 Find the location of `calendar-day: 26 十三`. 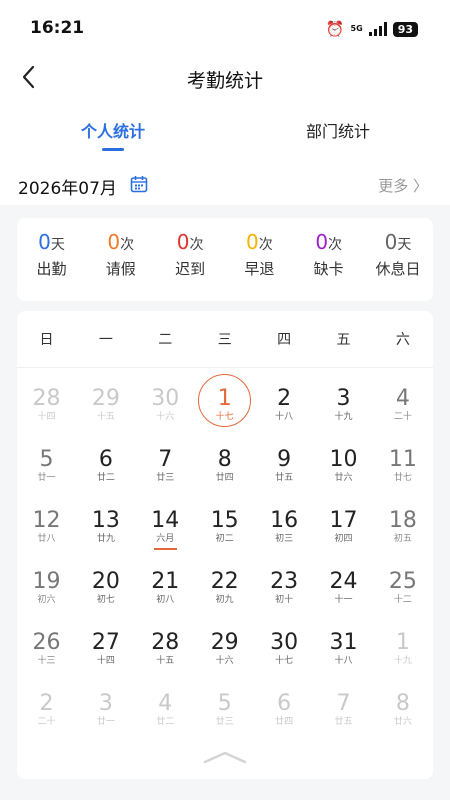

calendar-day: 26 十三 is located at coordinates (46, 659).